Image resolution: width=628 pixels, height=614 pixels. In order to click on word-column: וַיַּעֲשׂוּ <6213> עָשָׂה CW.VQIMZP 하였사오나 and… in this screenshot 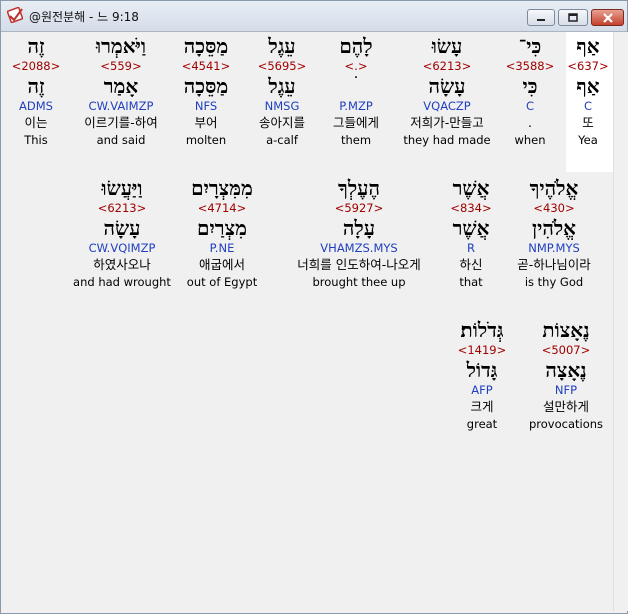, I will do `click(122, 233)`.